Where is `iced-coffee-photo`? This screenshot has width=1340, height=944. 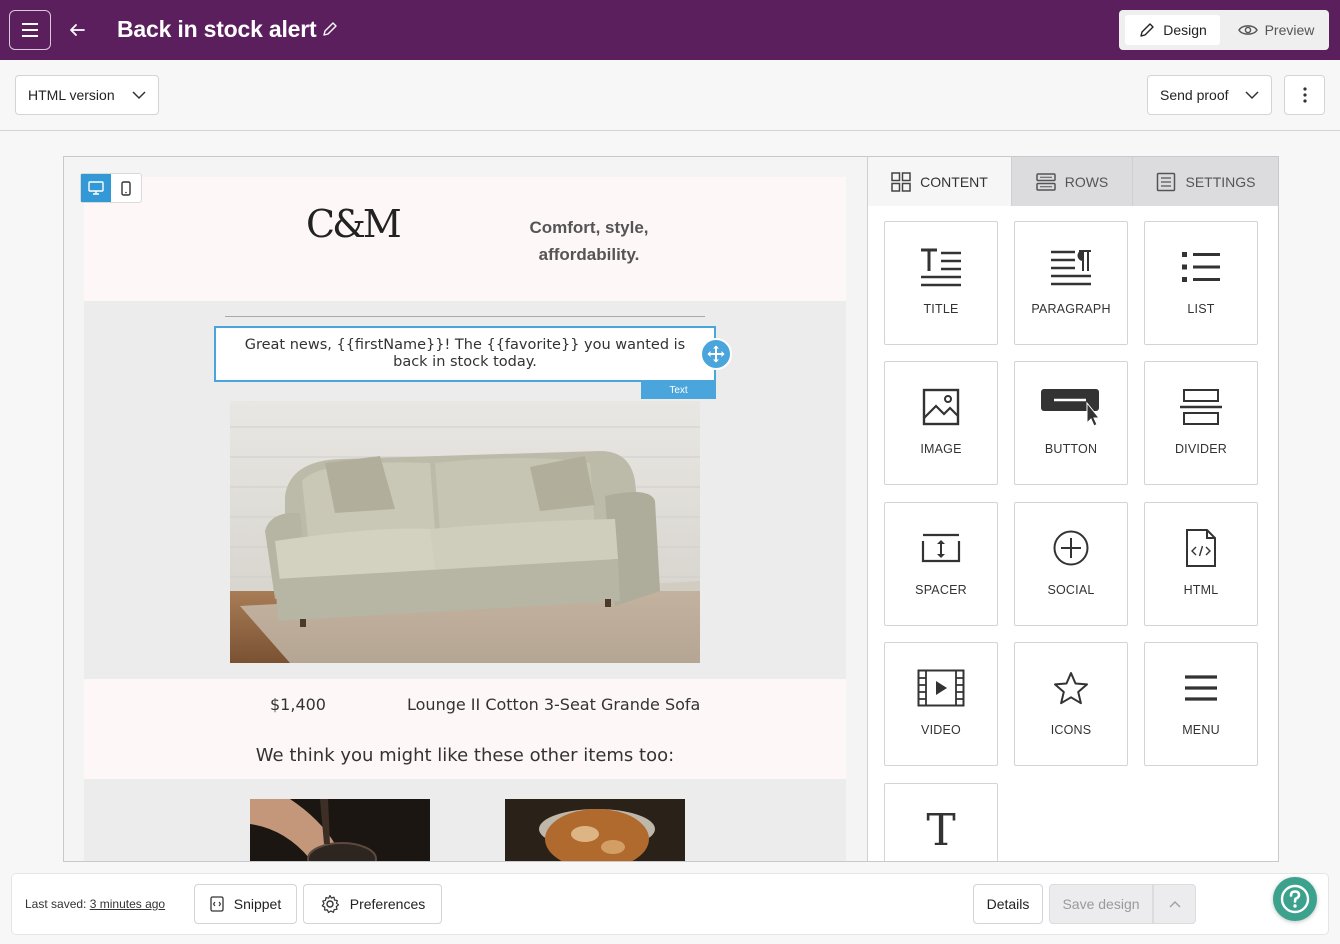
iced-coffee-photo is located at coordinates (595, 830).